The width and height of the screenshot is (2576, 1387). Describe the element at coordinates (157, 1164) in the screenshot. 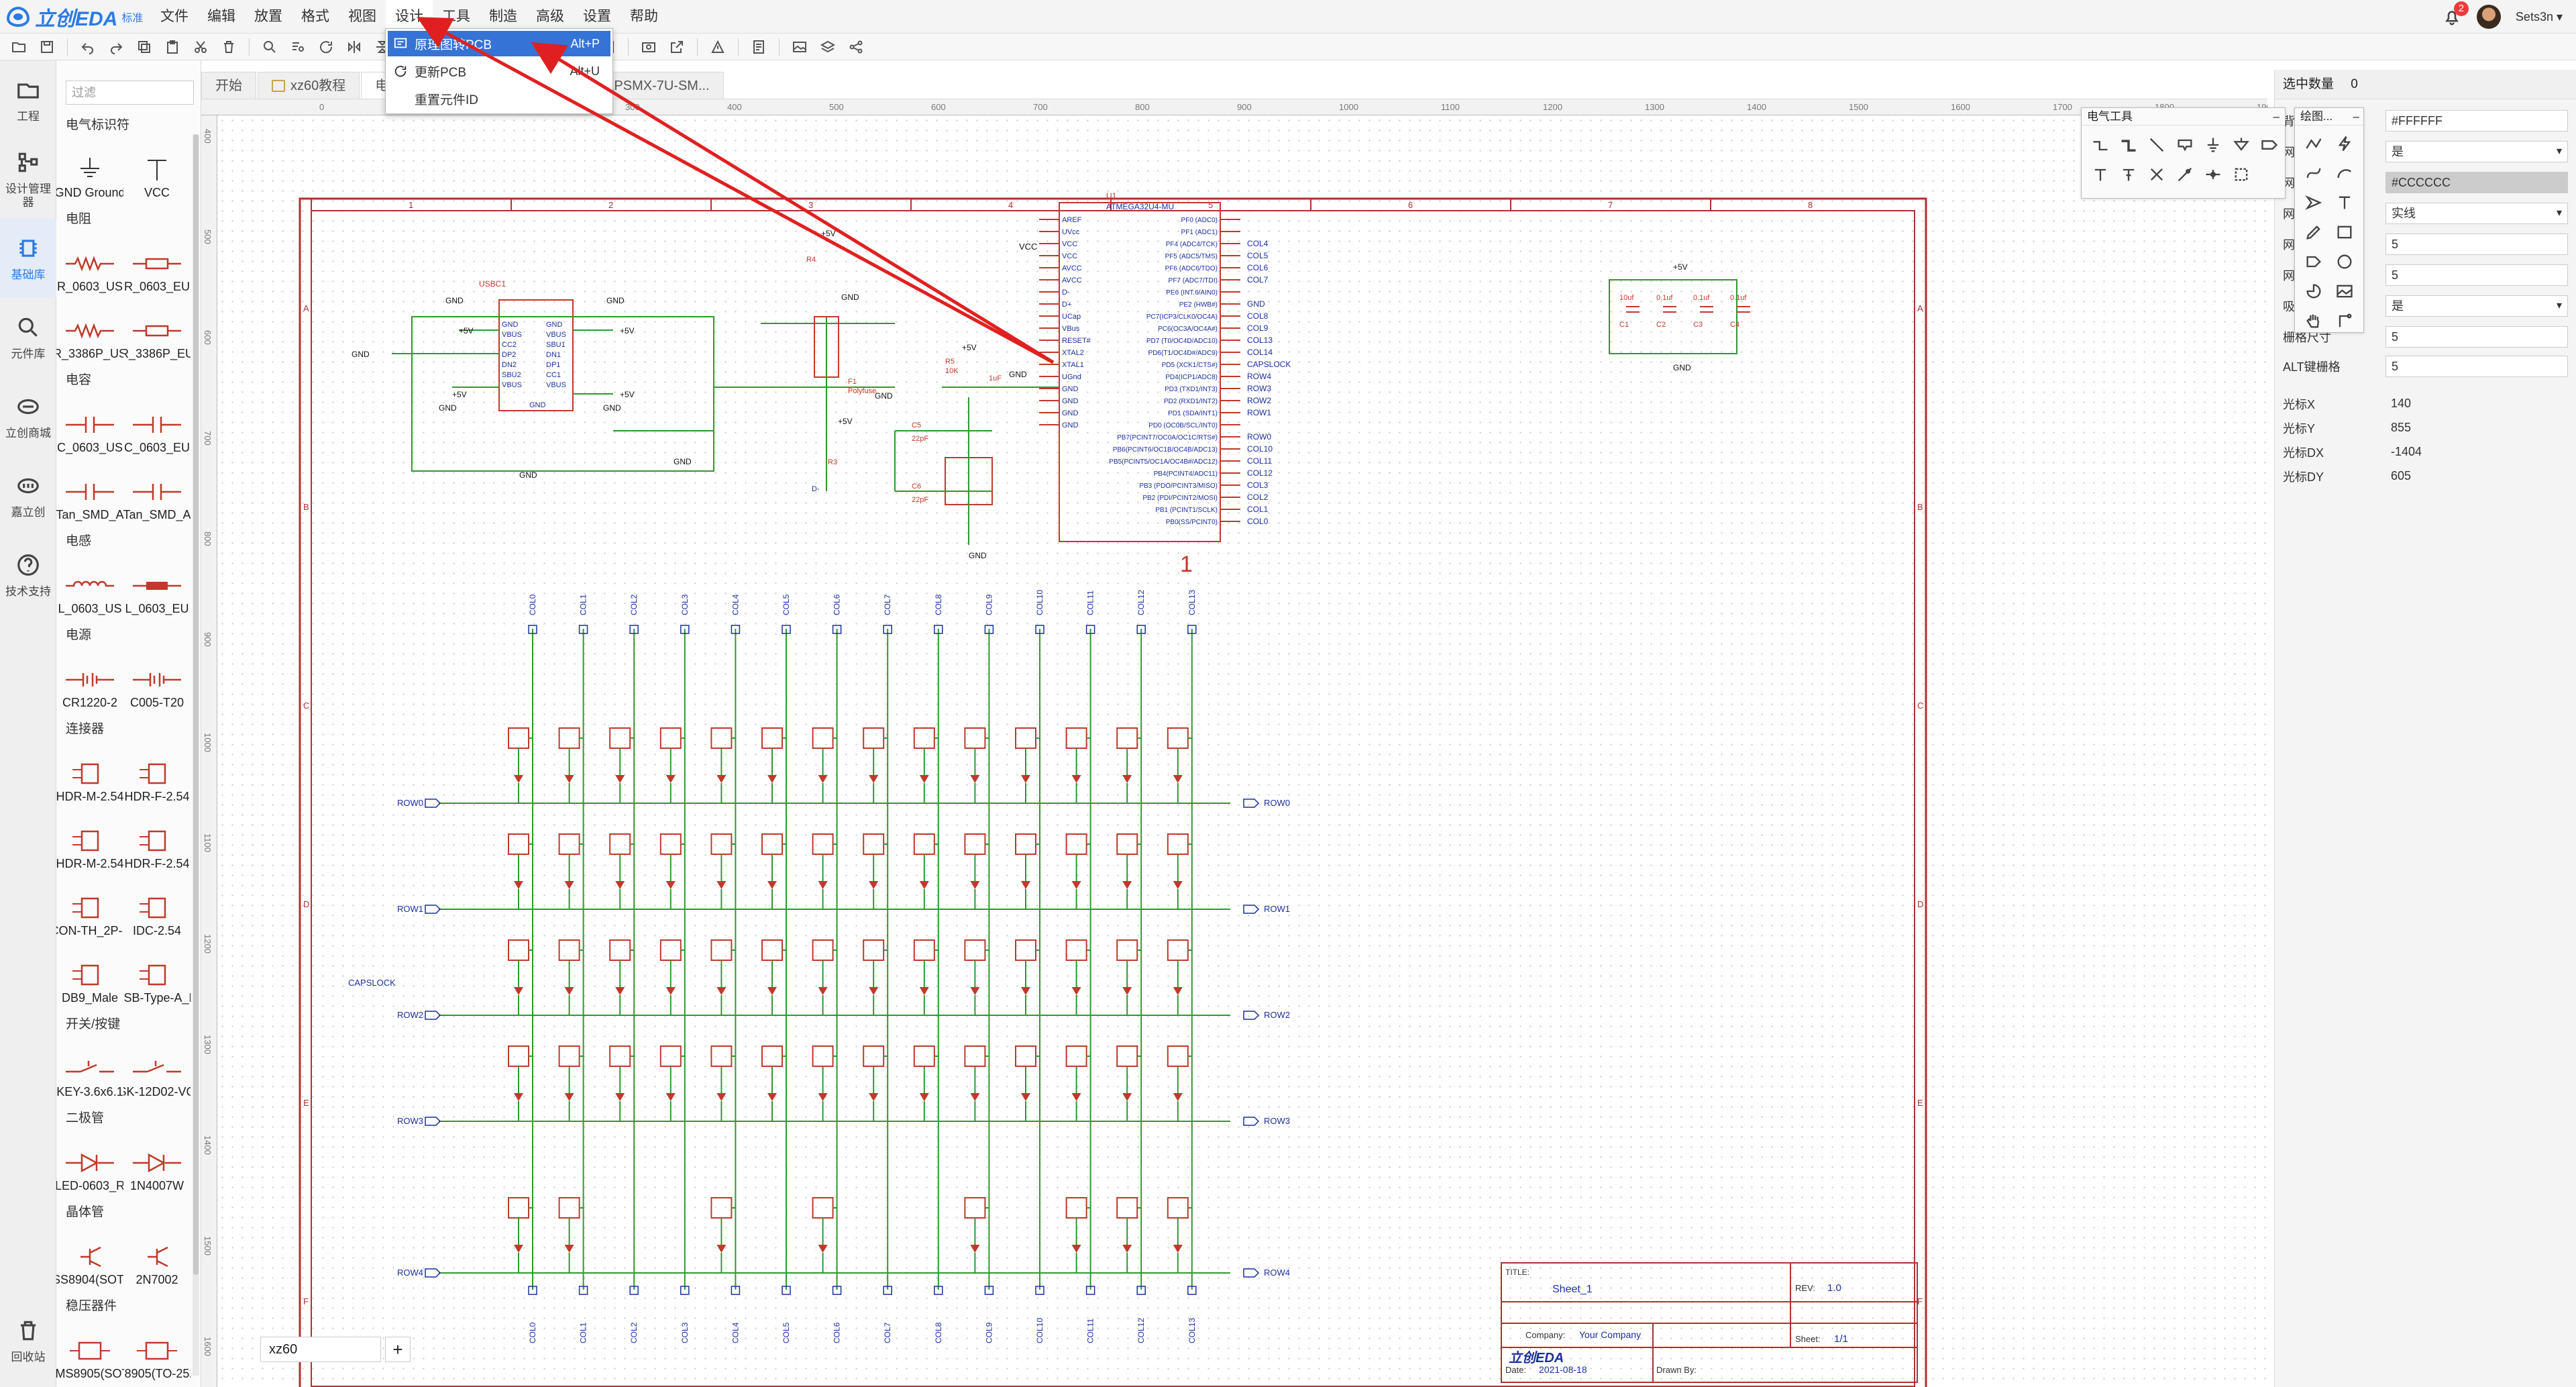

I see `library-component: 1N4007W` at that location.